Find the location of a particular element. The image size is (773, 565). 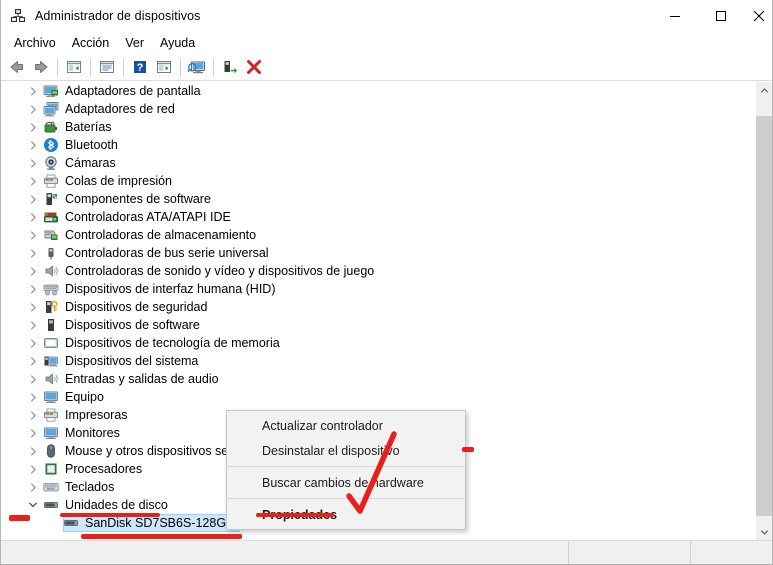

minimize-button is located at coordinates (675, 15).